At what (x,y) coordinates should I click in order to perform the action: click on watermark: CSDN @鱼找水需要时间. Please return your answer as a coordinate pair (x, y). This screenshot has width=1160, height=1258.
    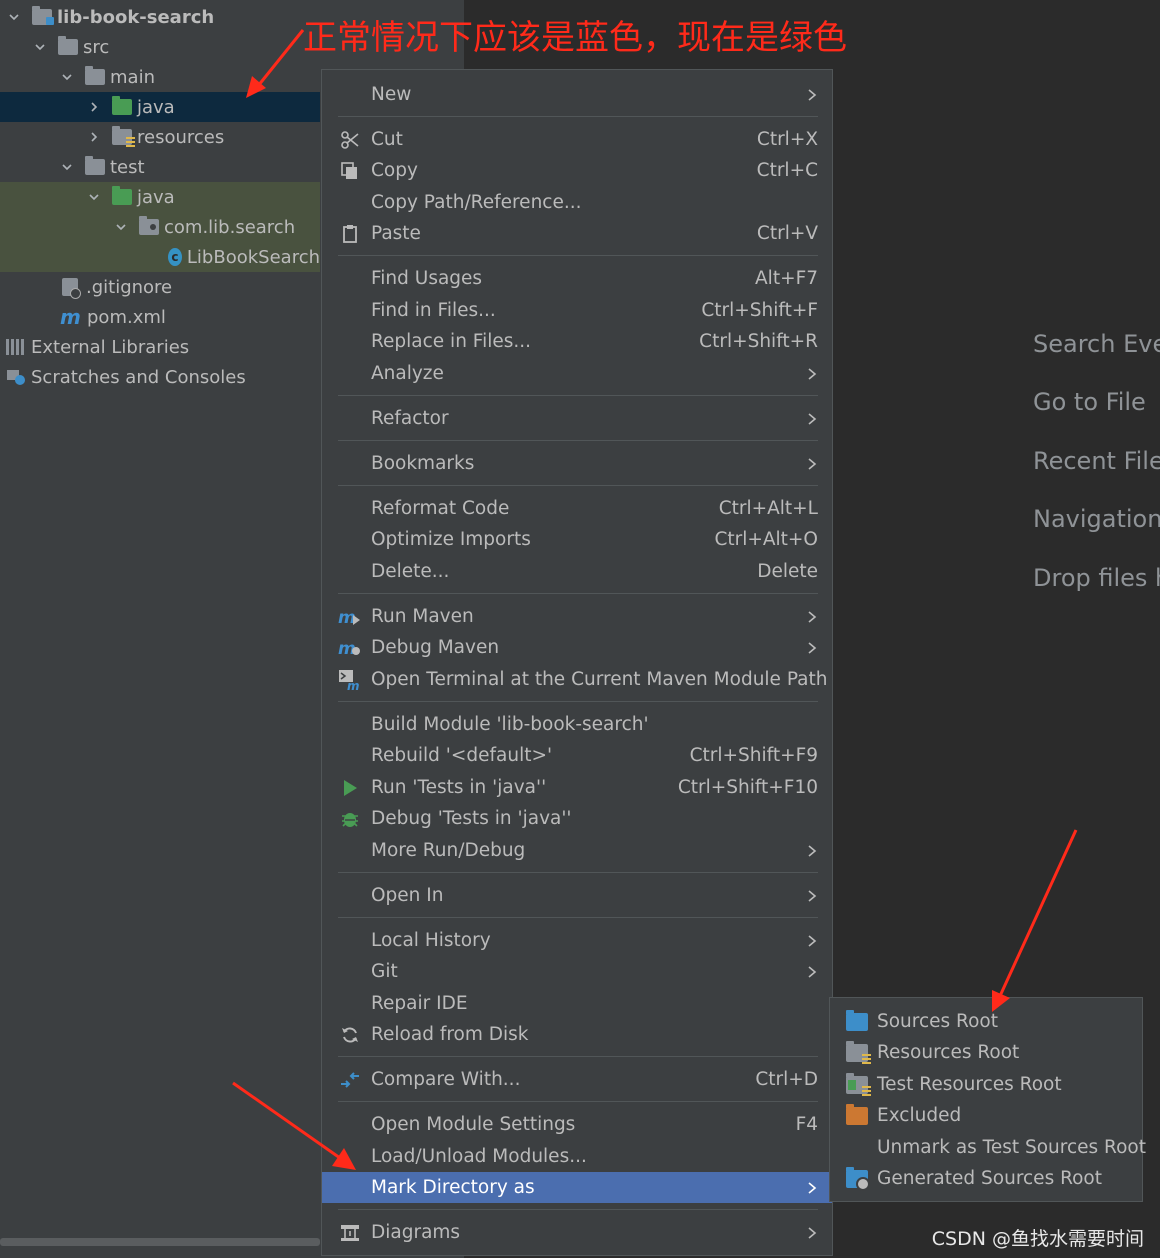
    Looking at the image, I should click on (1037, 1239).